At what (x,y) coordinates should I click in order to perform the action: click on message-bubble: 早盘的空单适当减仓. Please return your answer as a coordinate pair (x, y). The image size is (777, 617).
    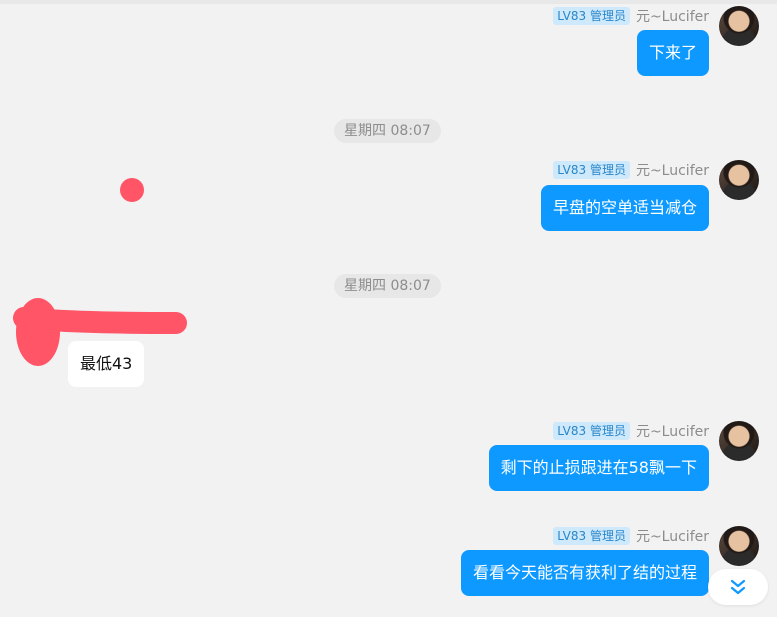
    Looking at the image, I should click on (624, 208).